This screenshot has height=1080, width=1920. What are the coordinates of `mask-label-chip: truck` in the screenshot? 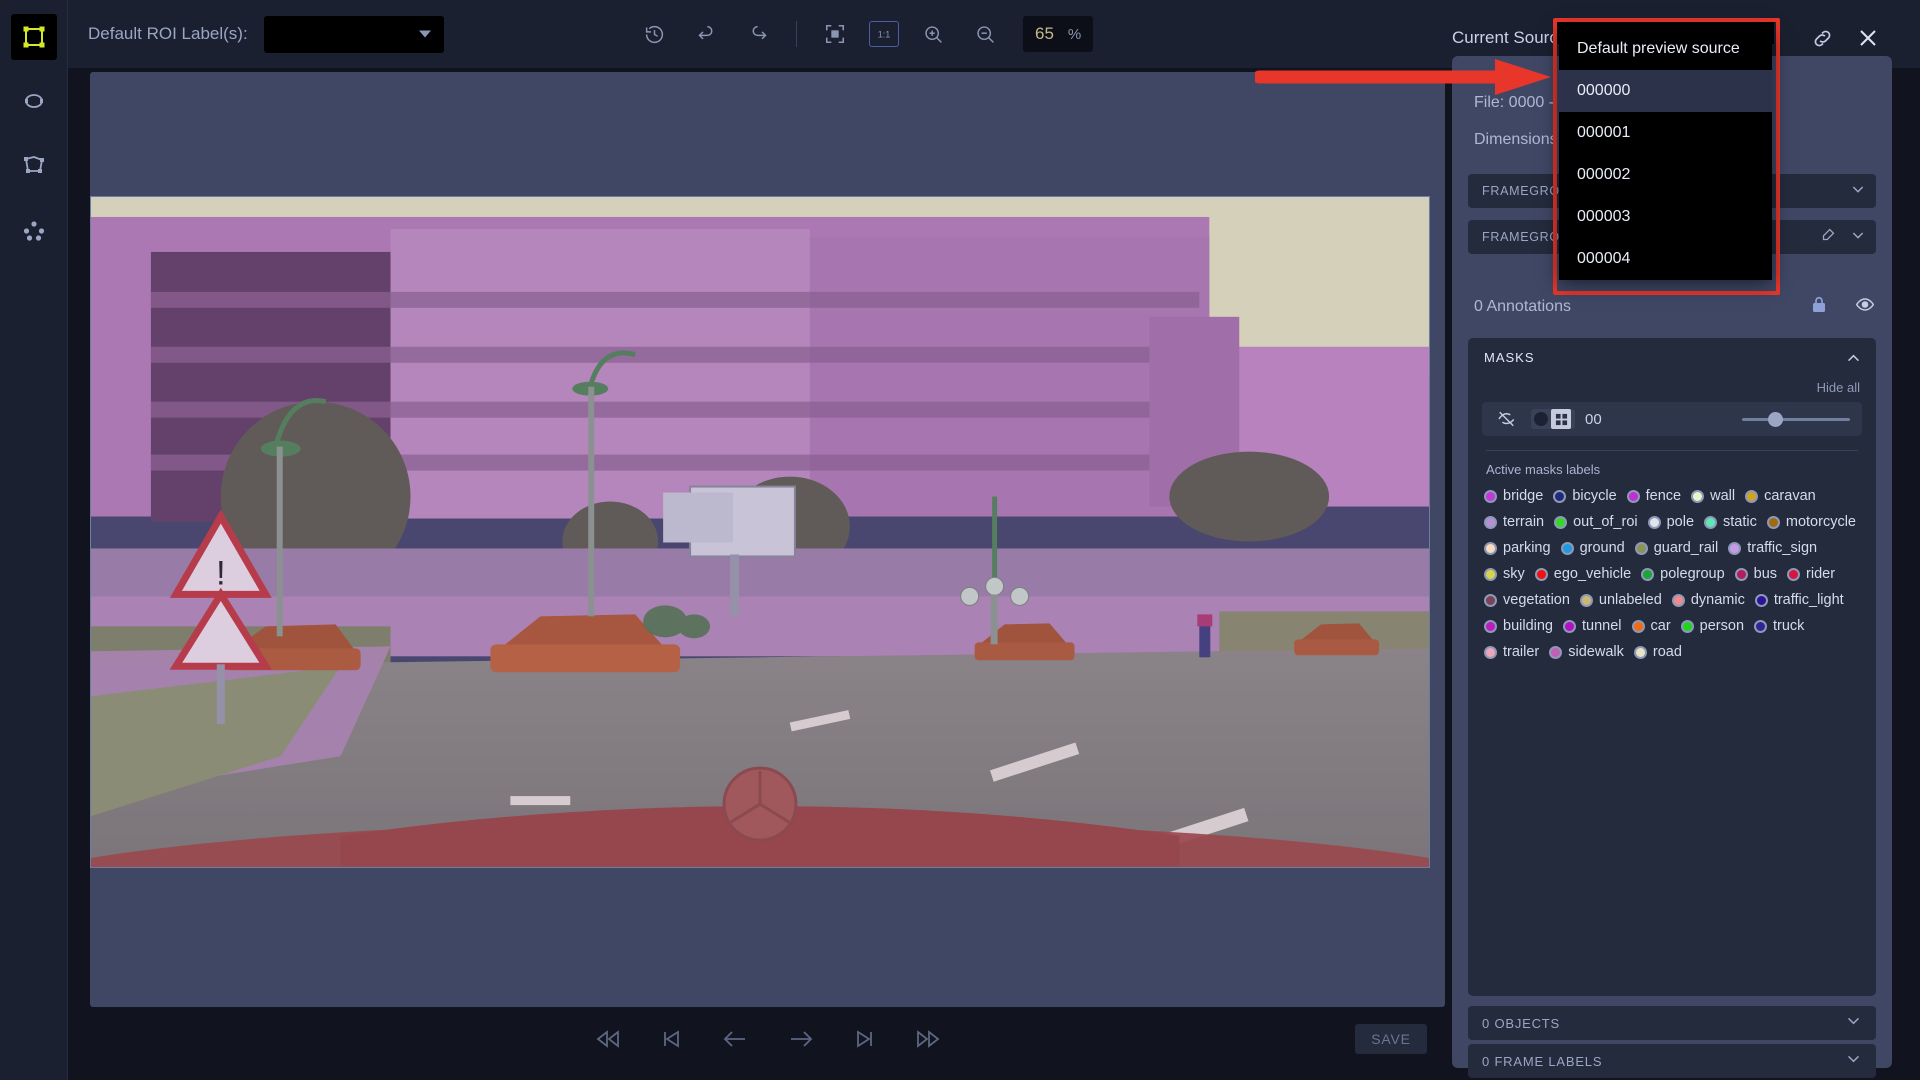 It's located at (1779, 626).